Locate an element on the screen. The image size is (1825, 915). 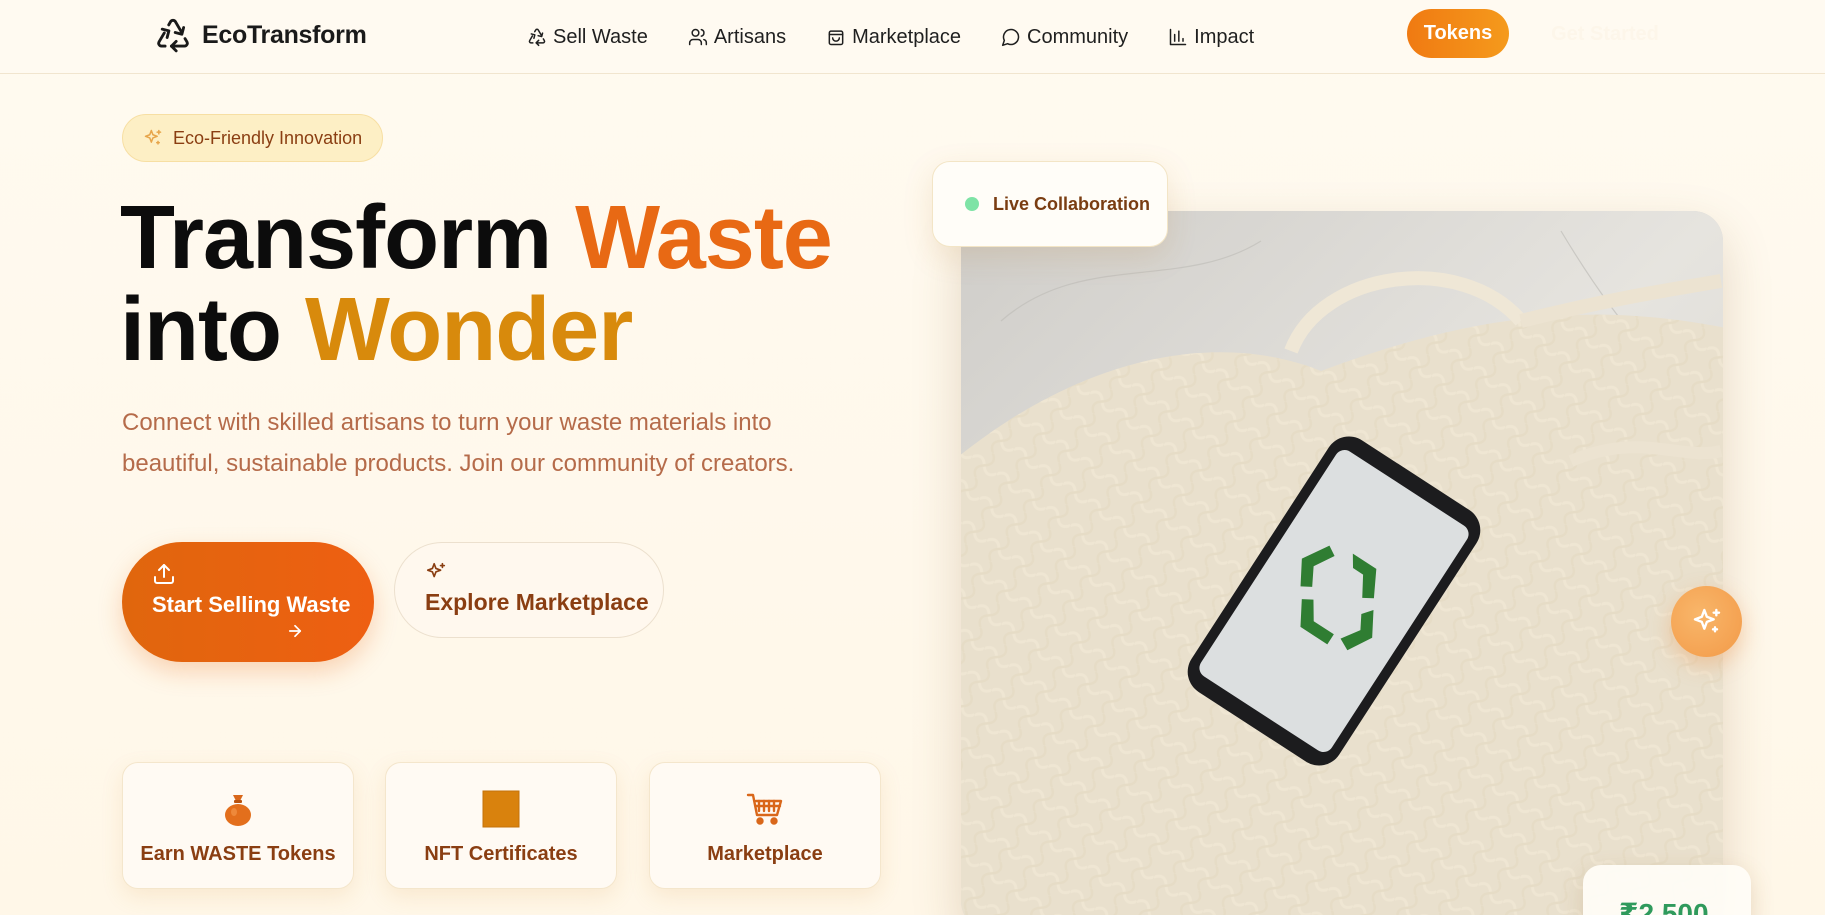
price-card: ₹2,500 is located at coordinates (1667, 890).